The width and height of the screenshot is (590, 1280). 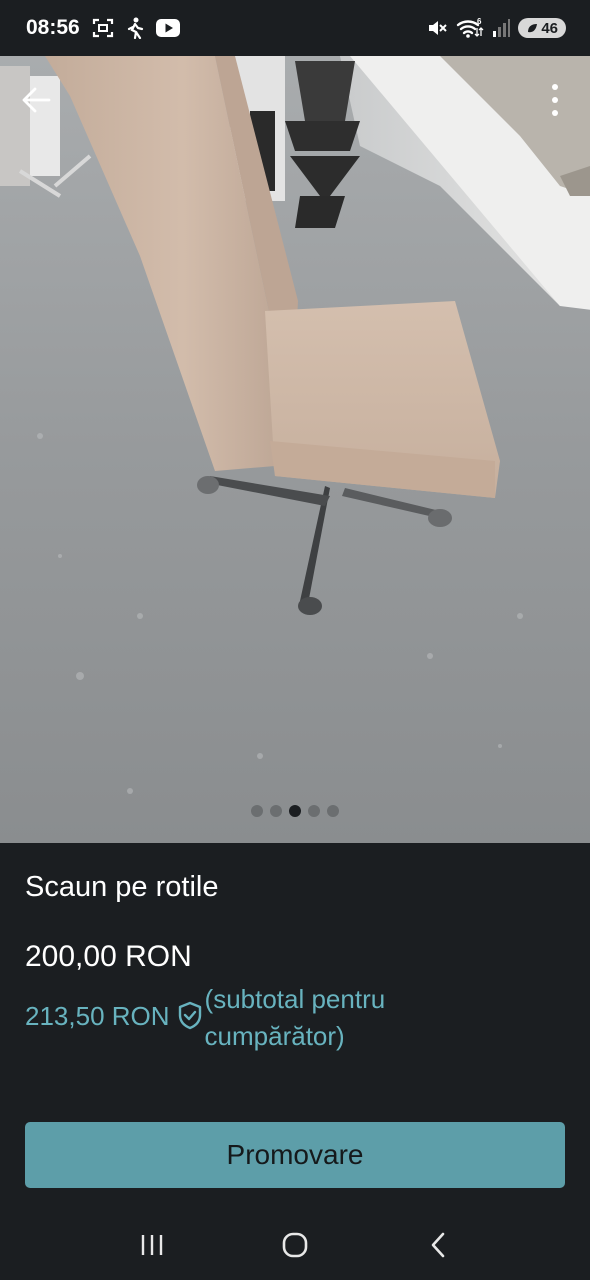 What do you see at coordinates (295, 28) in the screenshot?
I see `status-bar: 08:56 6 46` at bounding box center [295, 28].